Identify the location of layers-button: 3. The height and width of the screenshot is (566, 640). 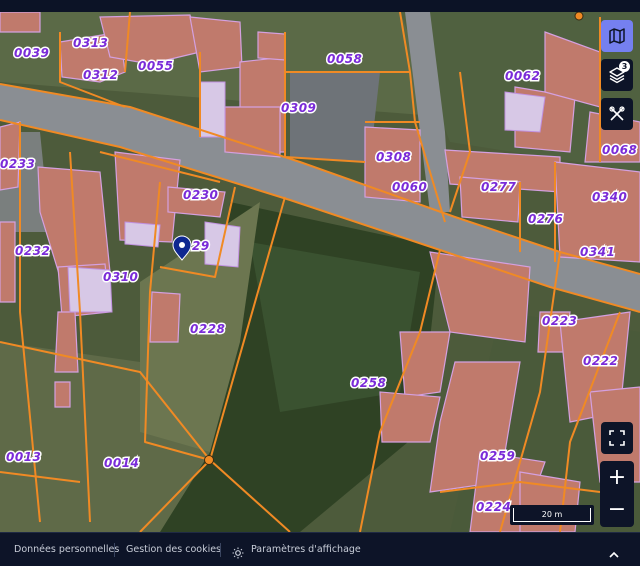
(617, 75).